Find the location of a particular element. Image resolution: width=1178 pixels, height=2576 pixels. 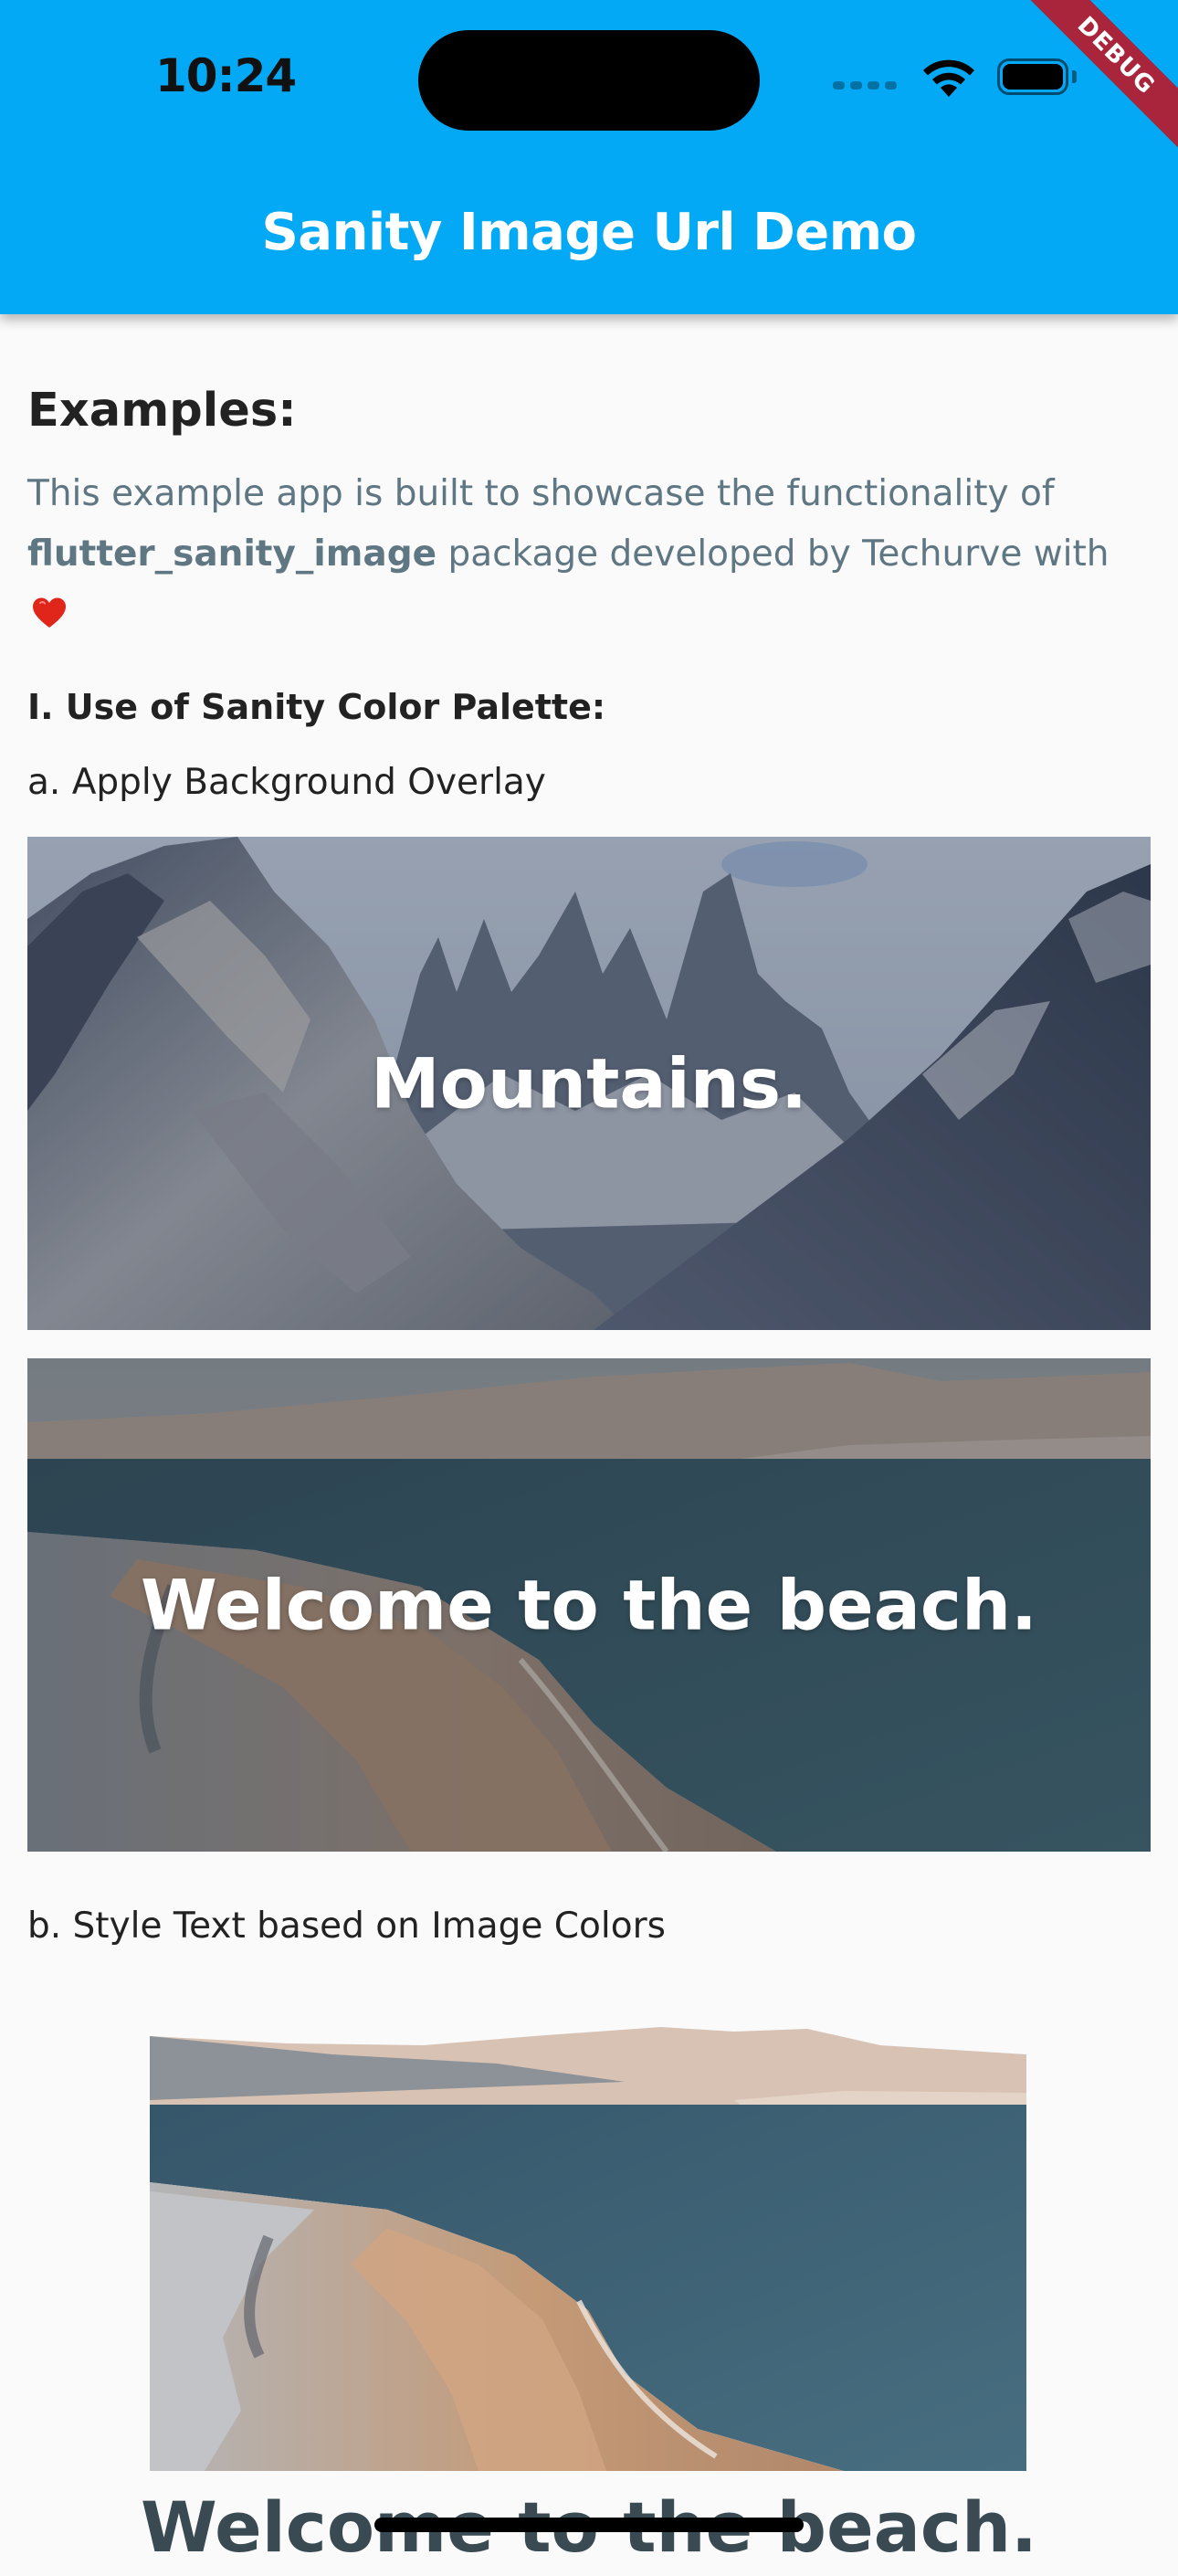

wifi-icon is located at coordinates (949, 78).